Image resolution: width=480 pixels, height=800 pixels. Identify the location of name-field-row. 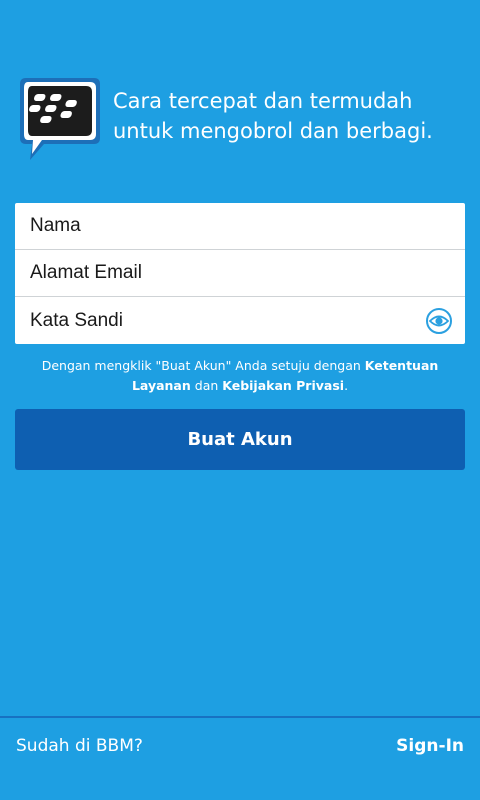
(240, 226).